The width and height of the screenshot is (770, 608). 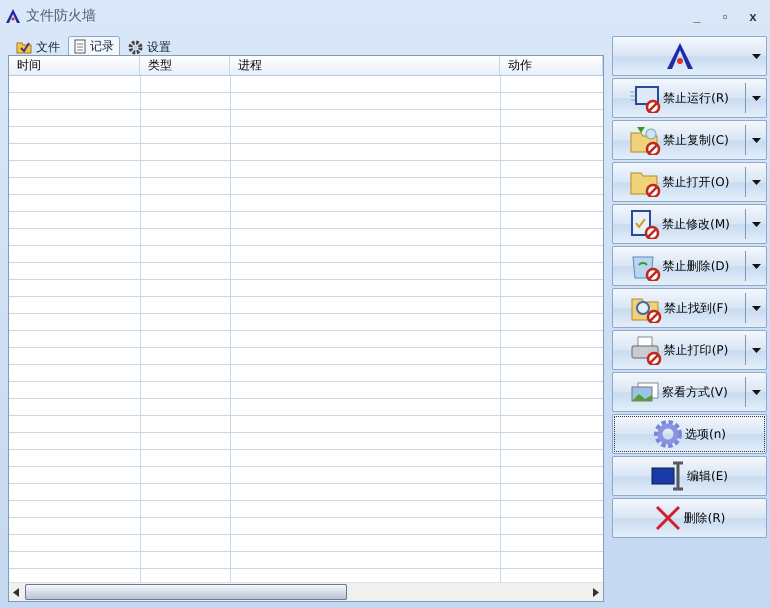 What do you see at coordinates (61, 16) in the screenshot?
I see `window-title: 文件防火墙` at bounding box center [61, 16].